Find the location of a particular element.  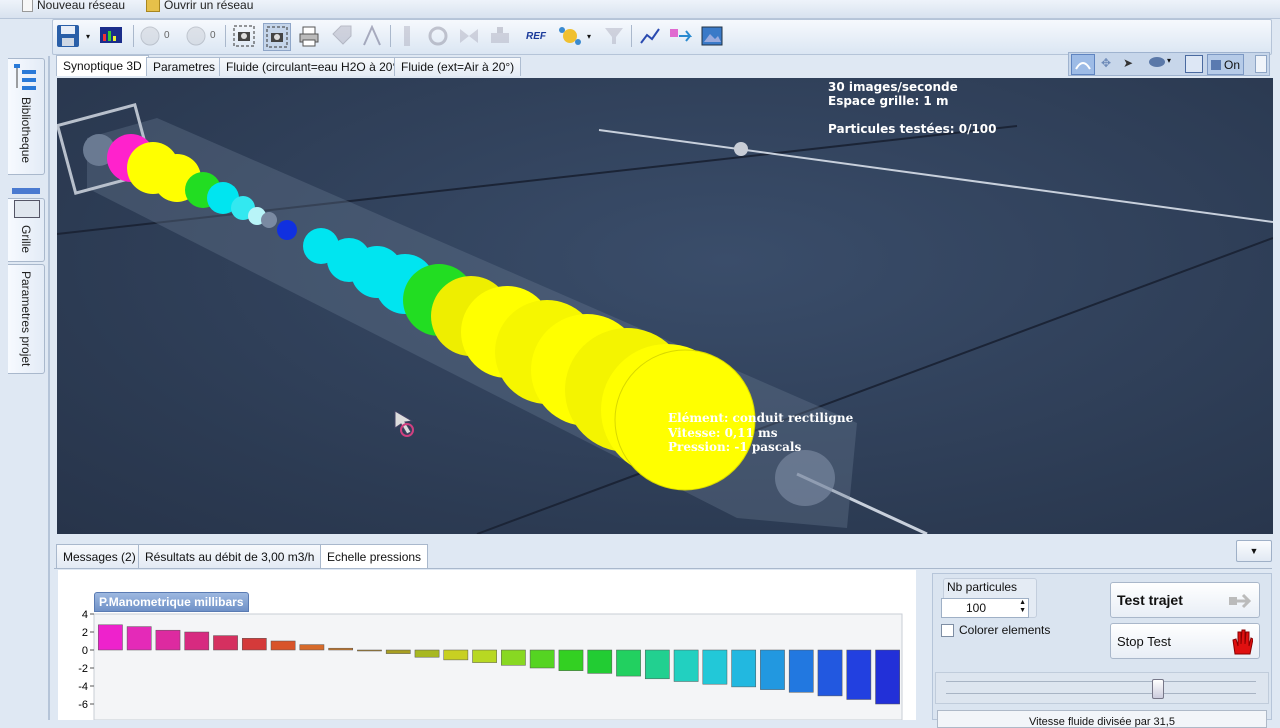

y-tick-label: 2 is located at coordinates (85, 633).